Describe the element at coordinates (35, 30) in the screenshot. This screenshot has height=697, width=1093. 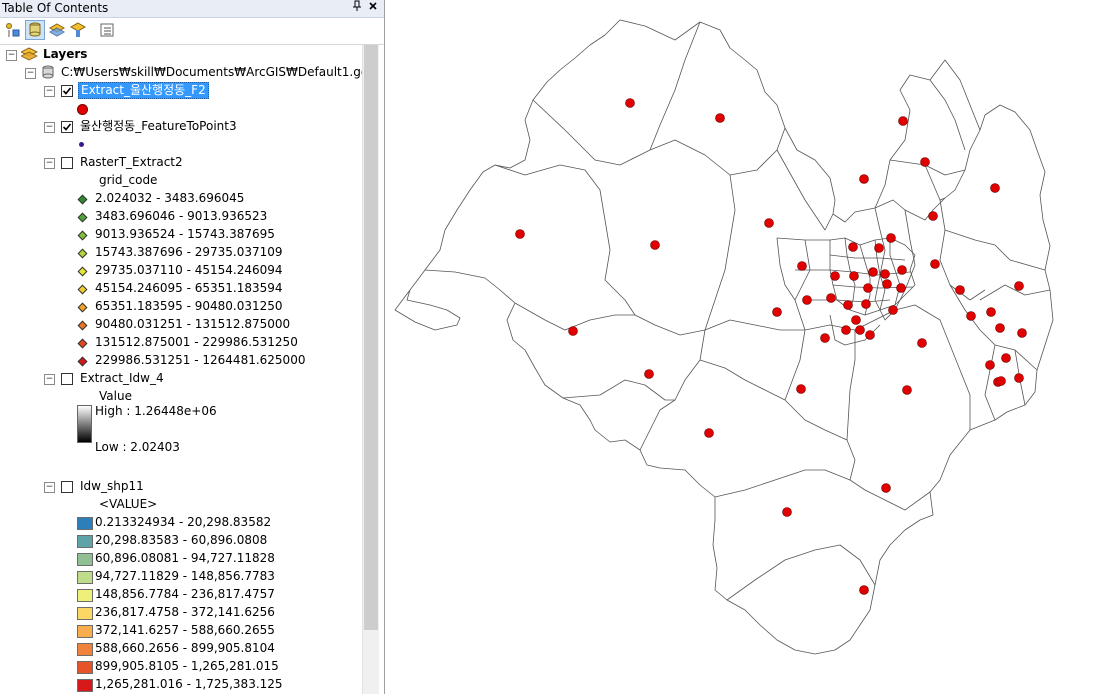
I see `list-by-source-icon` at that location.